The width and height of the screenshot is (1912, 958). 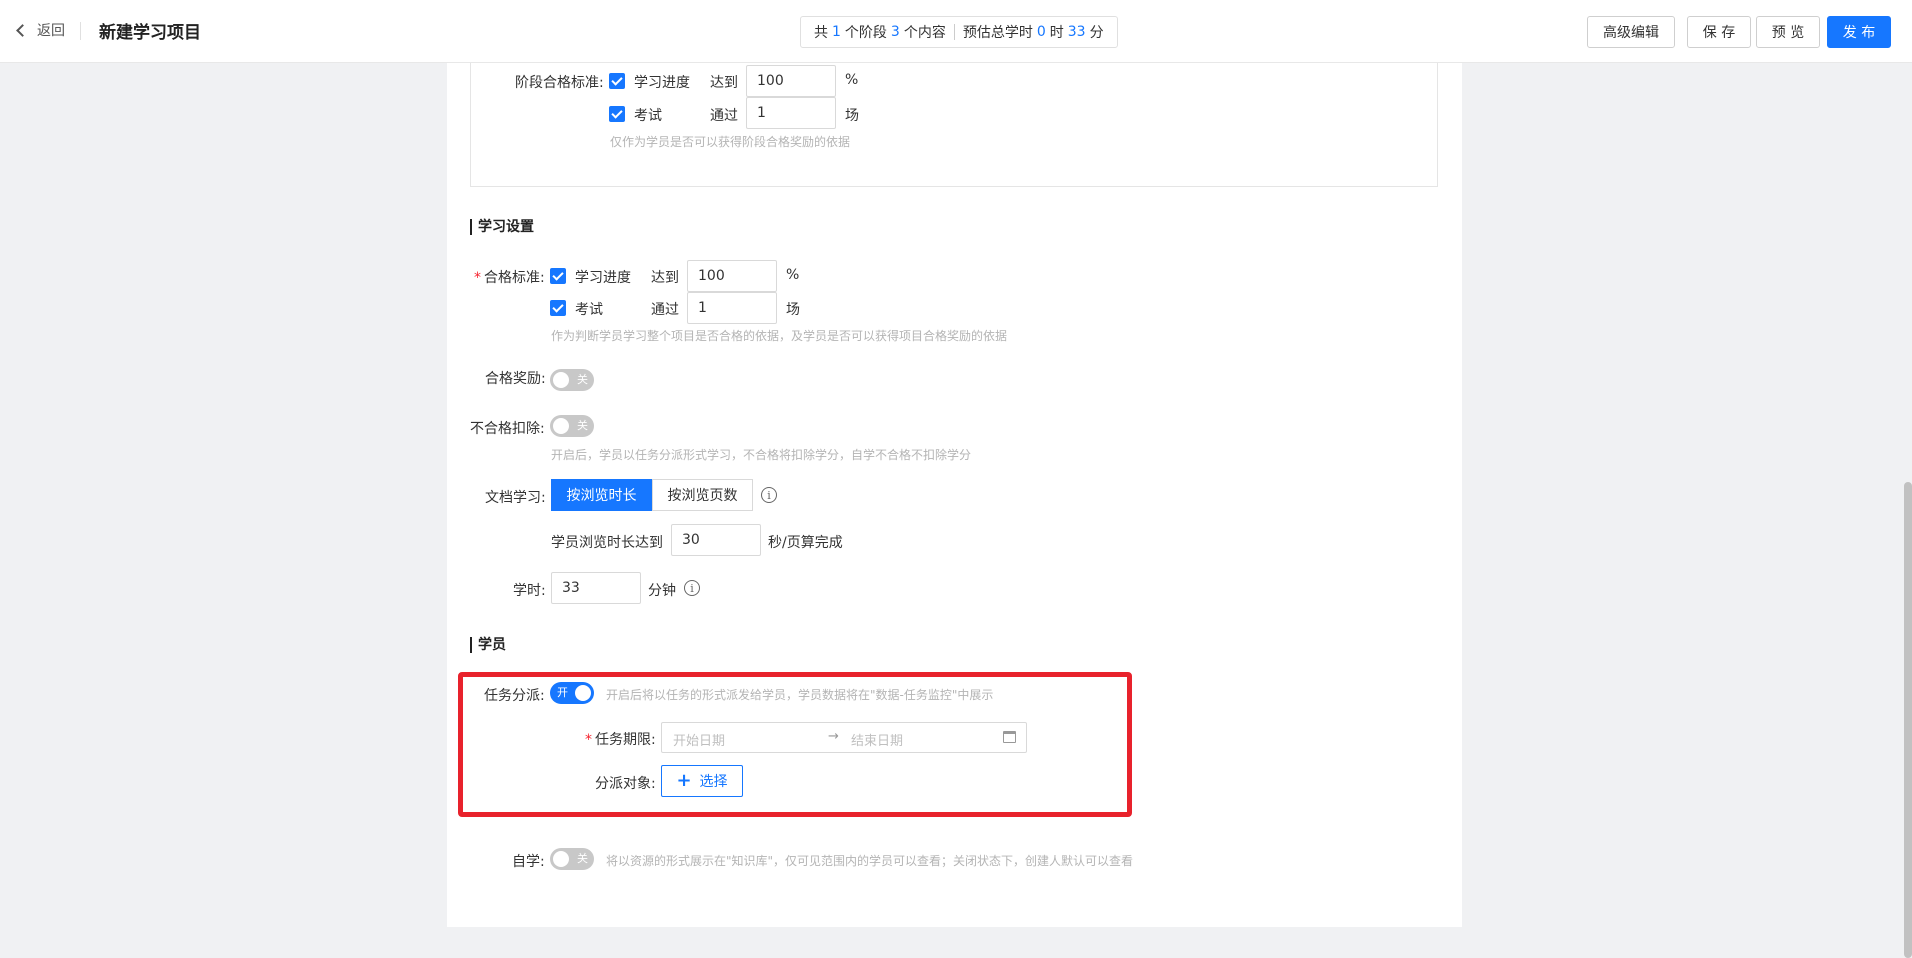 I want to click on deduct-hint: 开启后，学员以任务分派形式学习，不合格将扣除学分，自学不合格不扣除学分, so click(x=761, y=455).